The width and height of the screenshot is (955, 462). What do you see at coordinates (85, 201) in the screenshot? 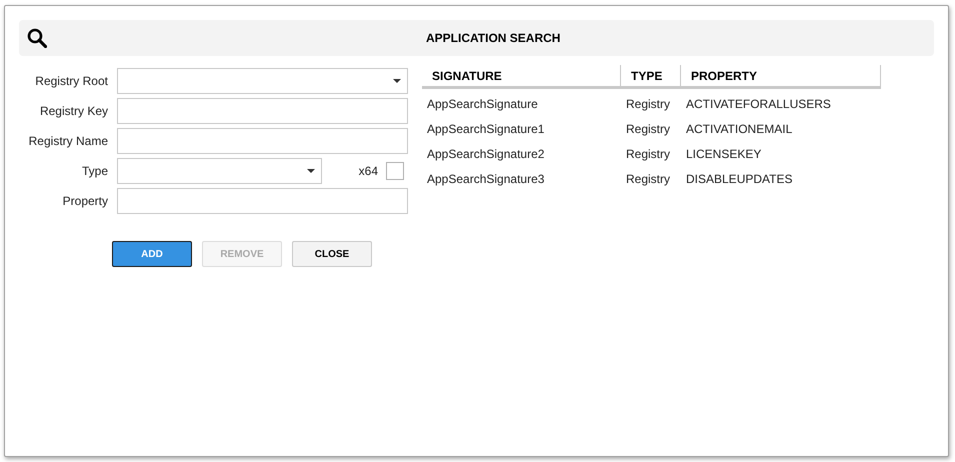
I see `field-label: Property` at bounding box center [85, 201].